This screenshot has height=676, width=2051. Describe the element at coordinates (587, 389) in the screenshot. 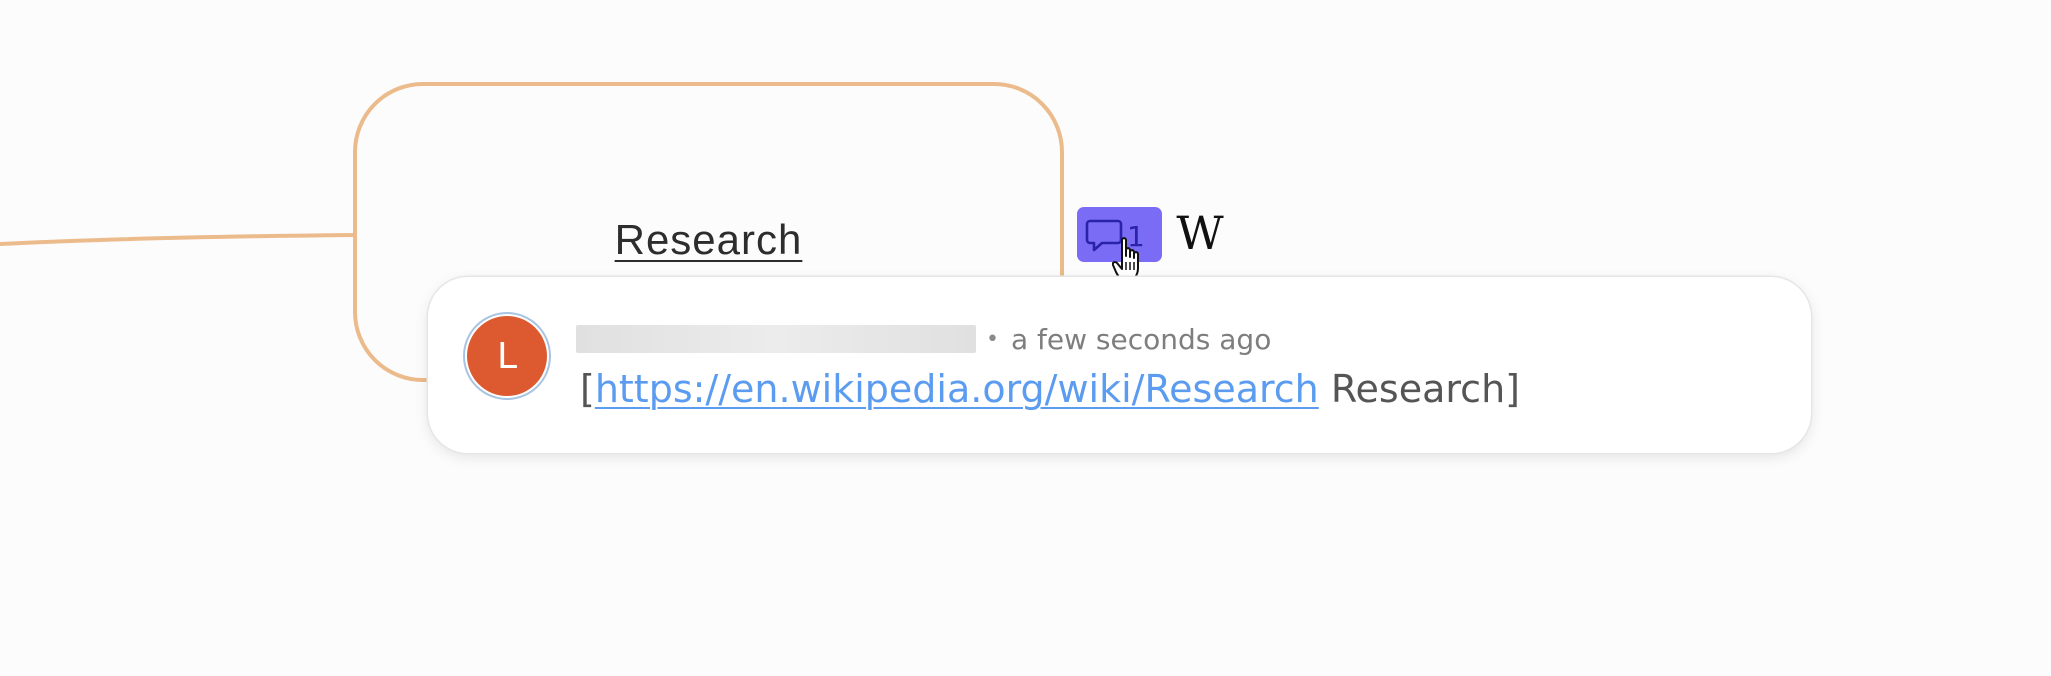

I see `comment-open-bracket: [` at that location.